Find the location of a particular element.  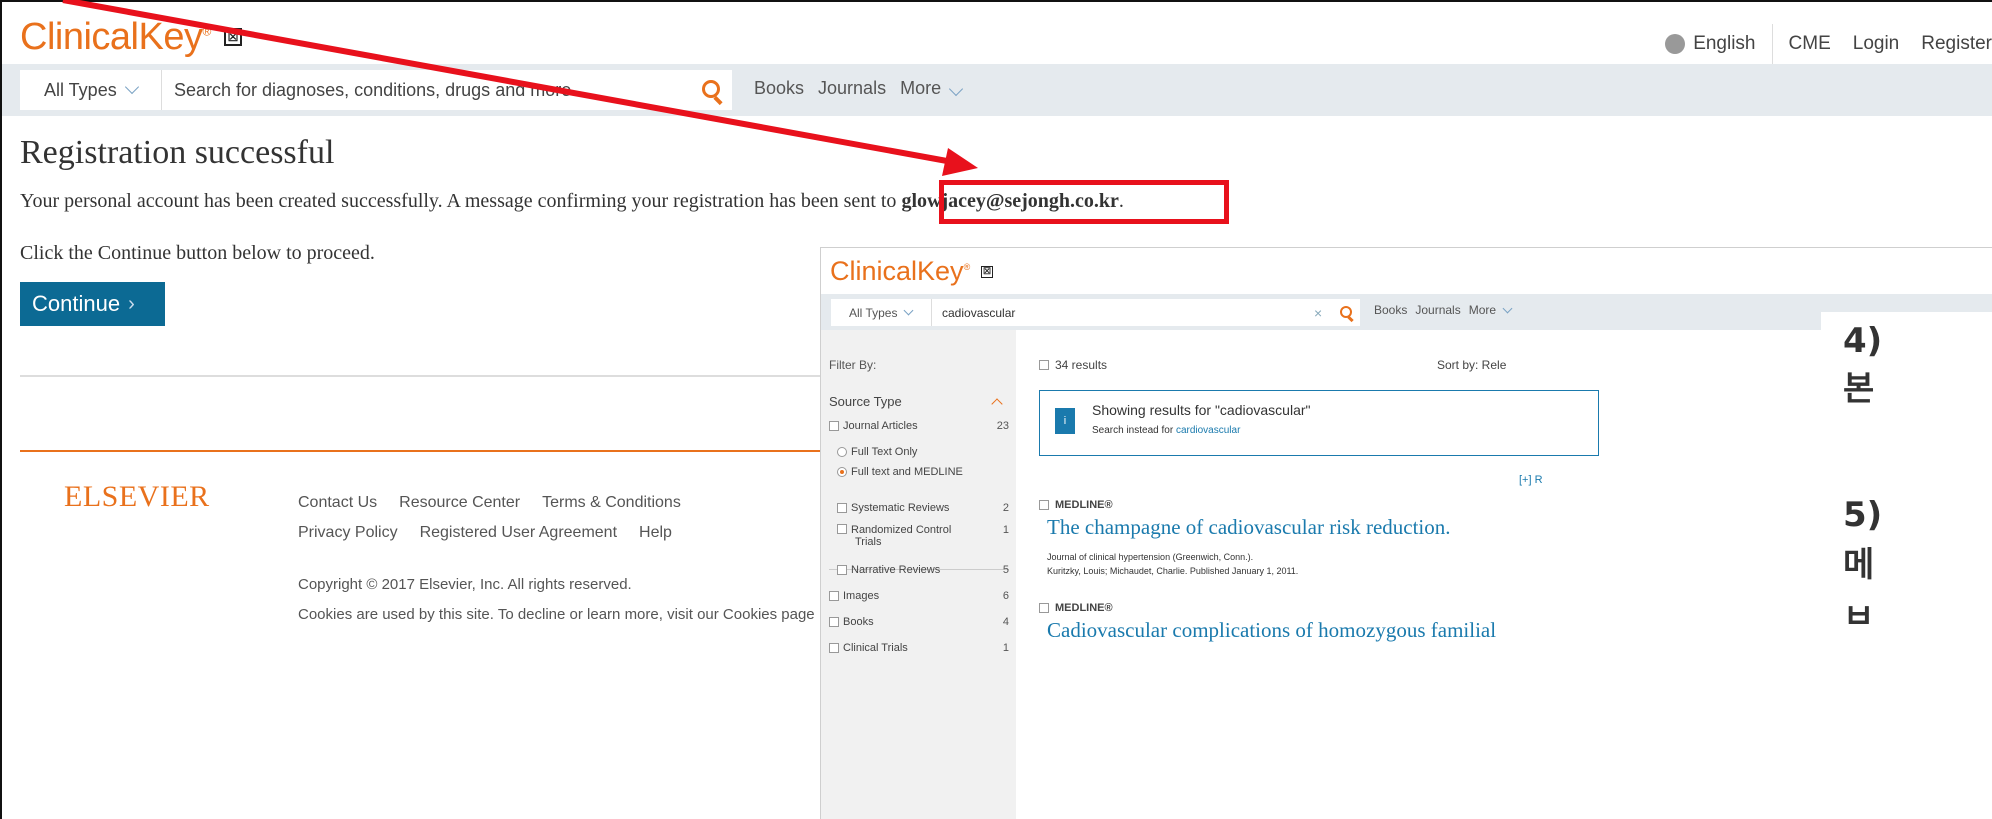

resource-center-link: Resource Center is located at coordinates (459, 503).